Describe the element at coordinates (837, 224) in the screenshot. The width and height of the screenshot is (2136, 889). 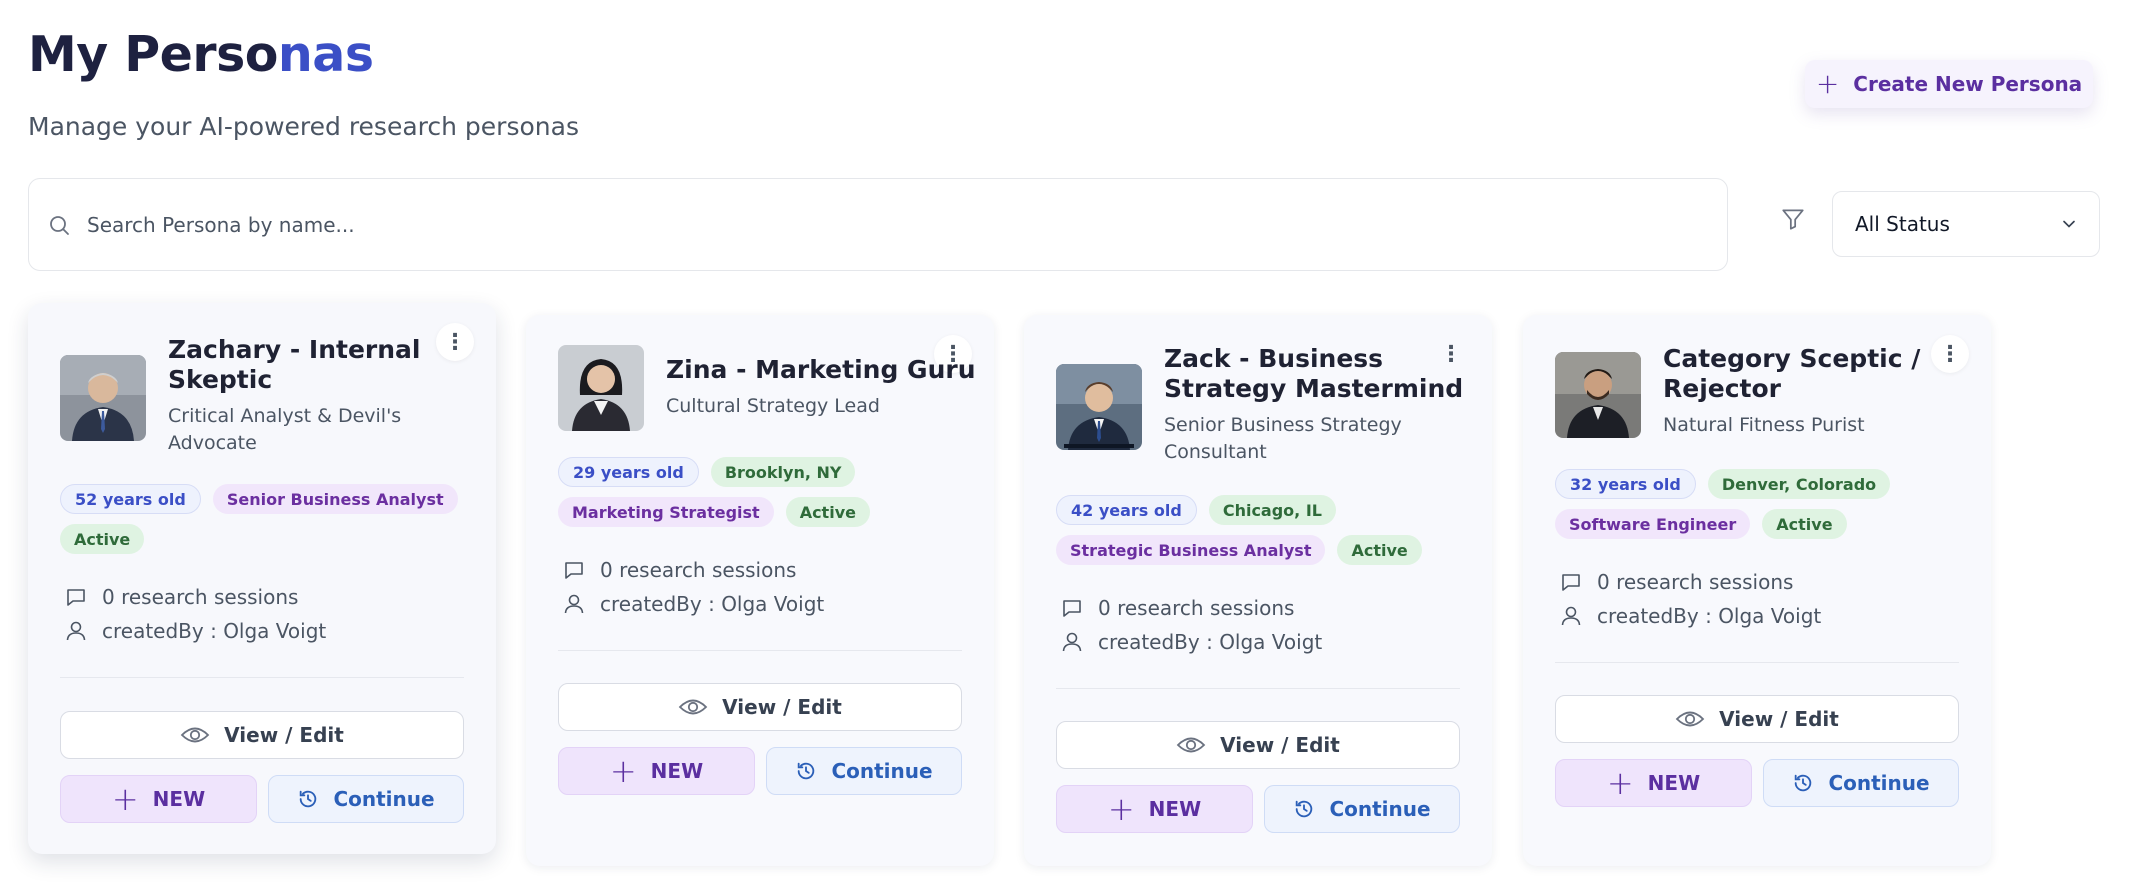
I see `search-input` at that location.